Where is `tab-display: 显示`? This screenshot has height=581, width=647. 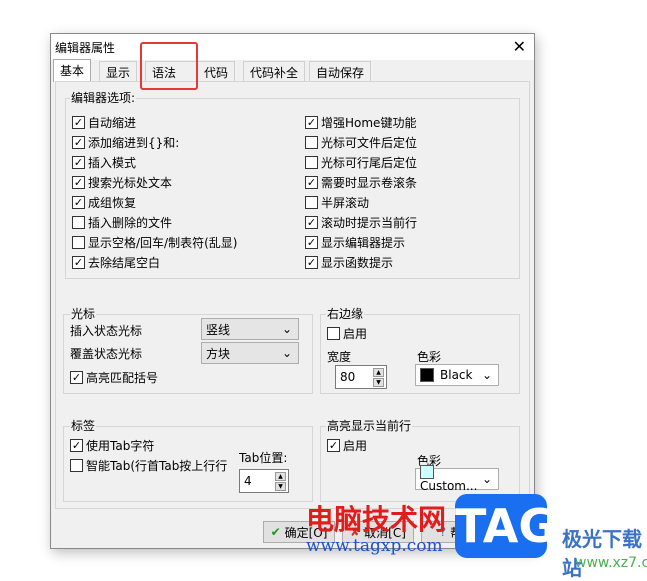
tab-display: 显示 is located at coordinates (118, 71).